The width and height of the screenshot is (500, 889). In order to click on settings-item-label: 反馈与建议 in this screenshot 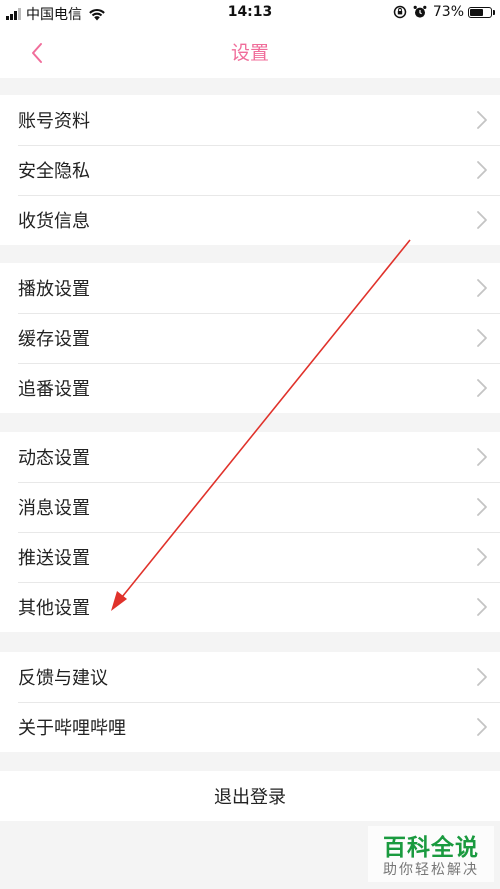, I will do `click(63, 678)`.